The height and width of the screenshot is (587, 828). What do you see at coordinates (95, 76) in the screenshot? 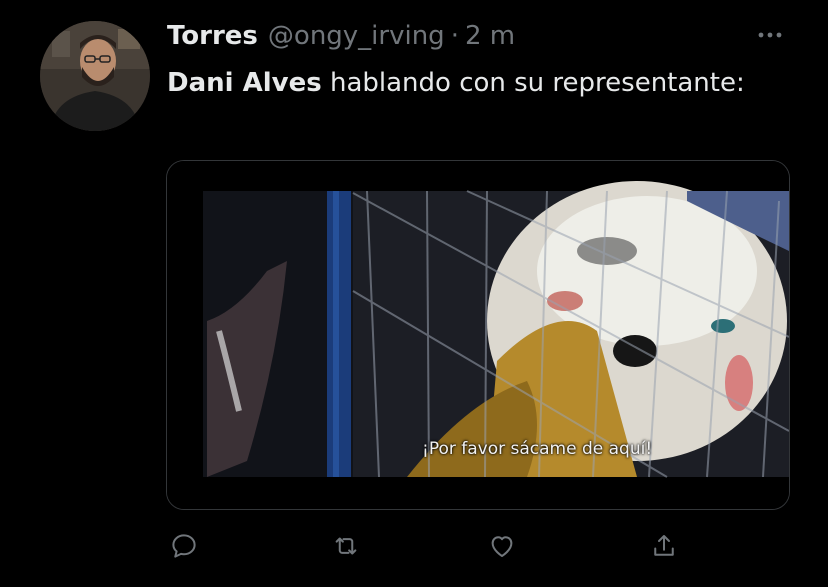
I see `avatar` at bounding box center [95, 76].